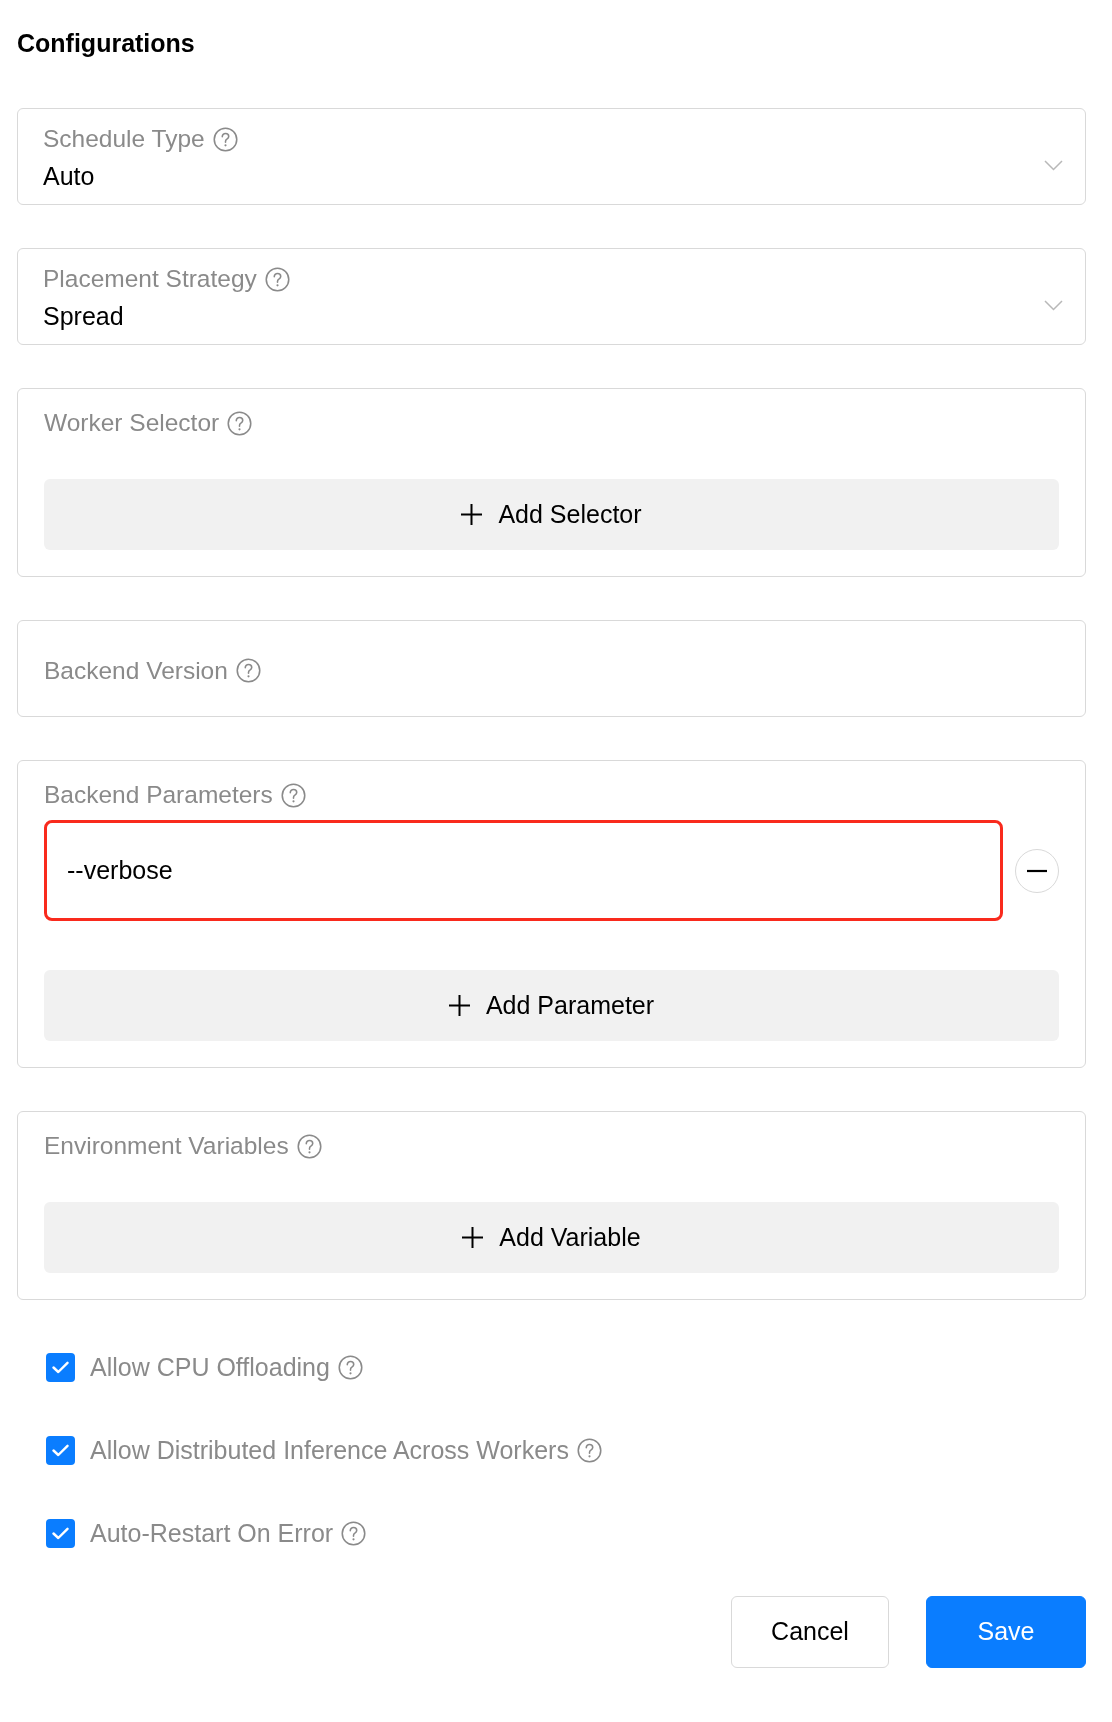 Image resolution: width=1112 pixels, height=1722 pixels. Describe the element at coordinates (329, 1450) in the screenshot. I see `checkbox-label: Allow Distributed Inference Across Workers` at that location.